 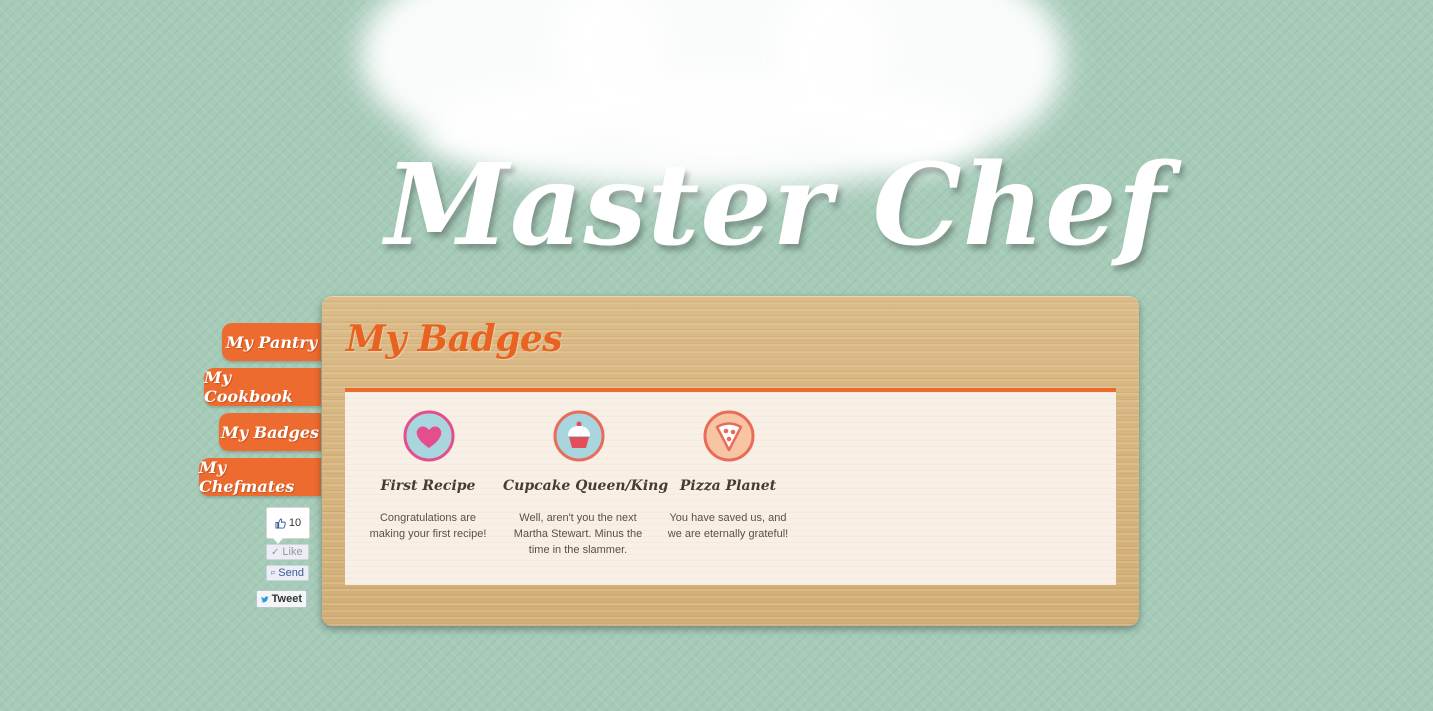 What do you see at coordinates (428, 486) in the screenshot?
I see `badge-name: First Recipe` at bounding box center [428, 486].